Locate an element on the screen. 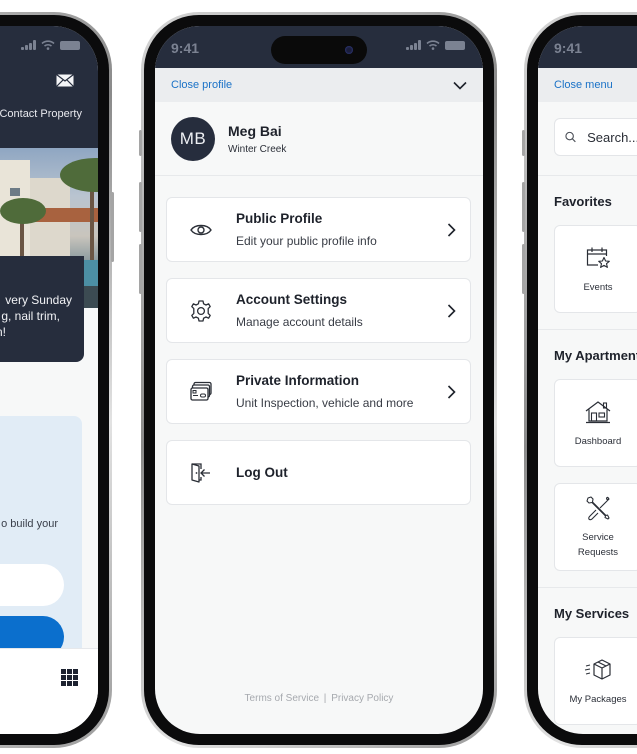 Image resolution: width=637 pixels, height=754 pixels. menu-item-title: Log Out is located at coordinates (262, 472).